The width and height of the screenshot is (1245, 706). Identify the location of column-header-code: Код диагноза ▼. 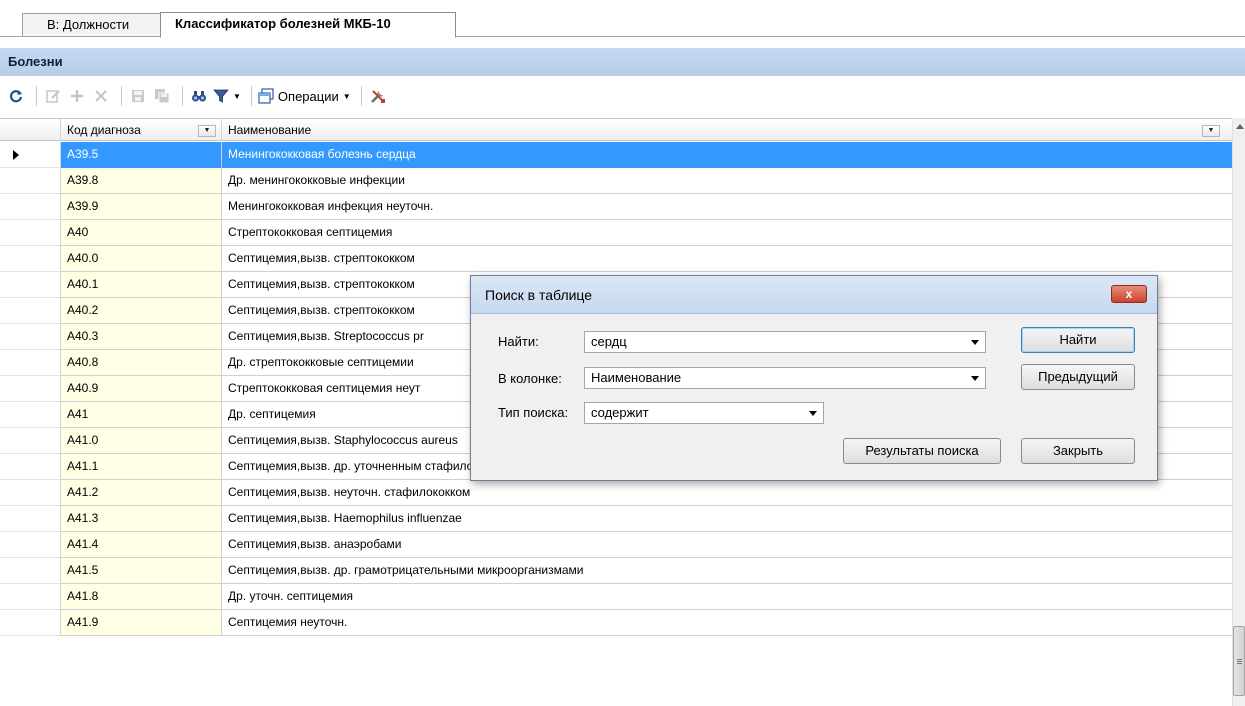
(141, 130).